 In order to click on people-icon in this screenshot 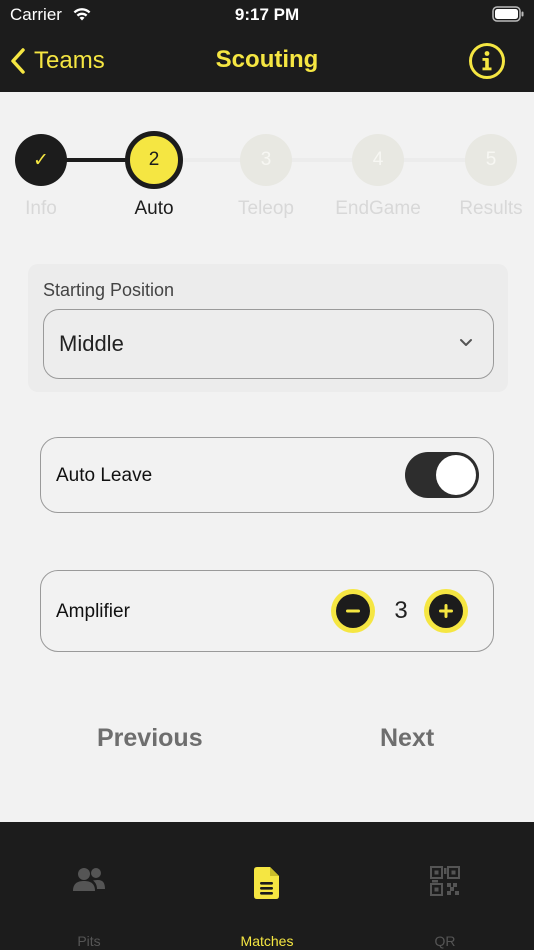, I will do `click(89, 879)`.